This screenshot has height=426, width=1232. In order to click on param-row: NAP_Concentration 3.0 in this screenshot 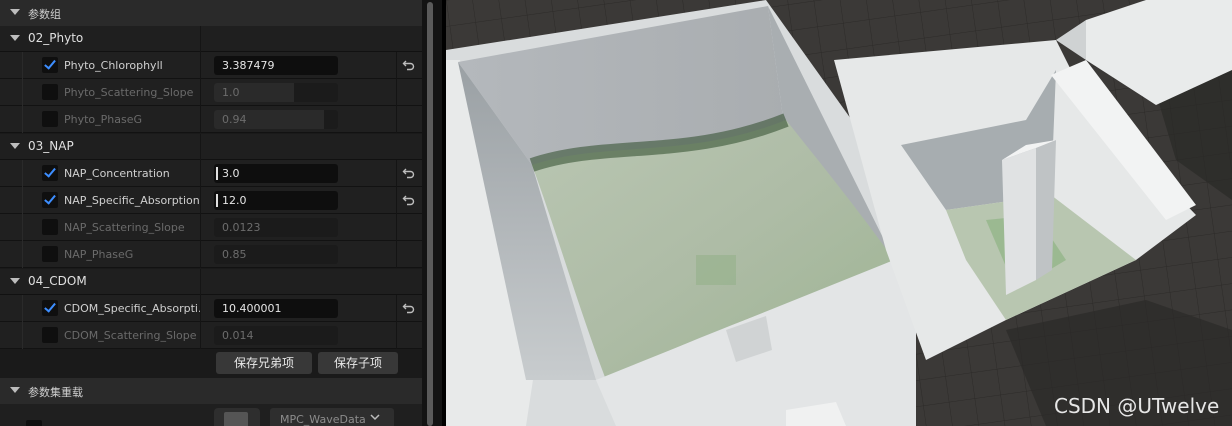, I will do `click(211, 173)`.